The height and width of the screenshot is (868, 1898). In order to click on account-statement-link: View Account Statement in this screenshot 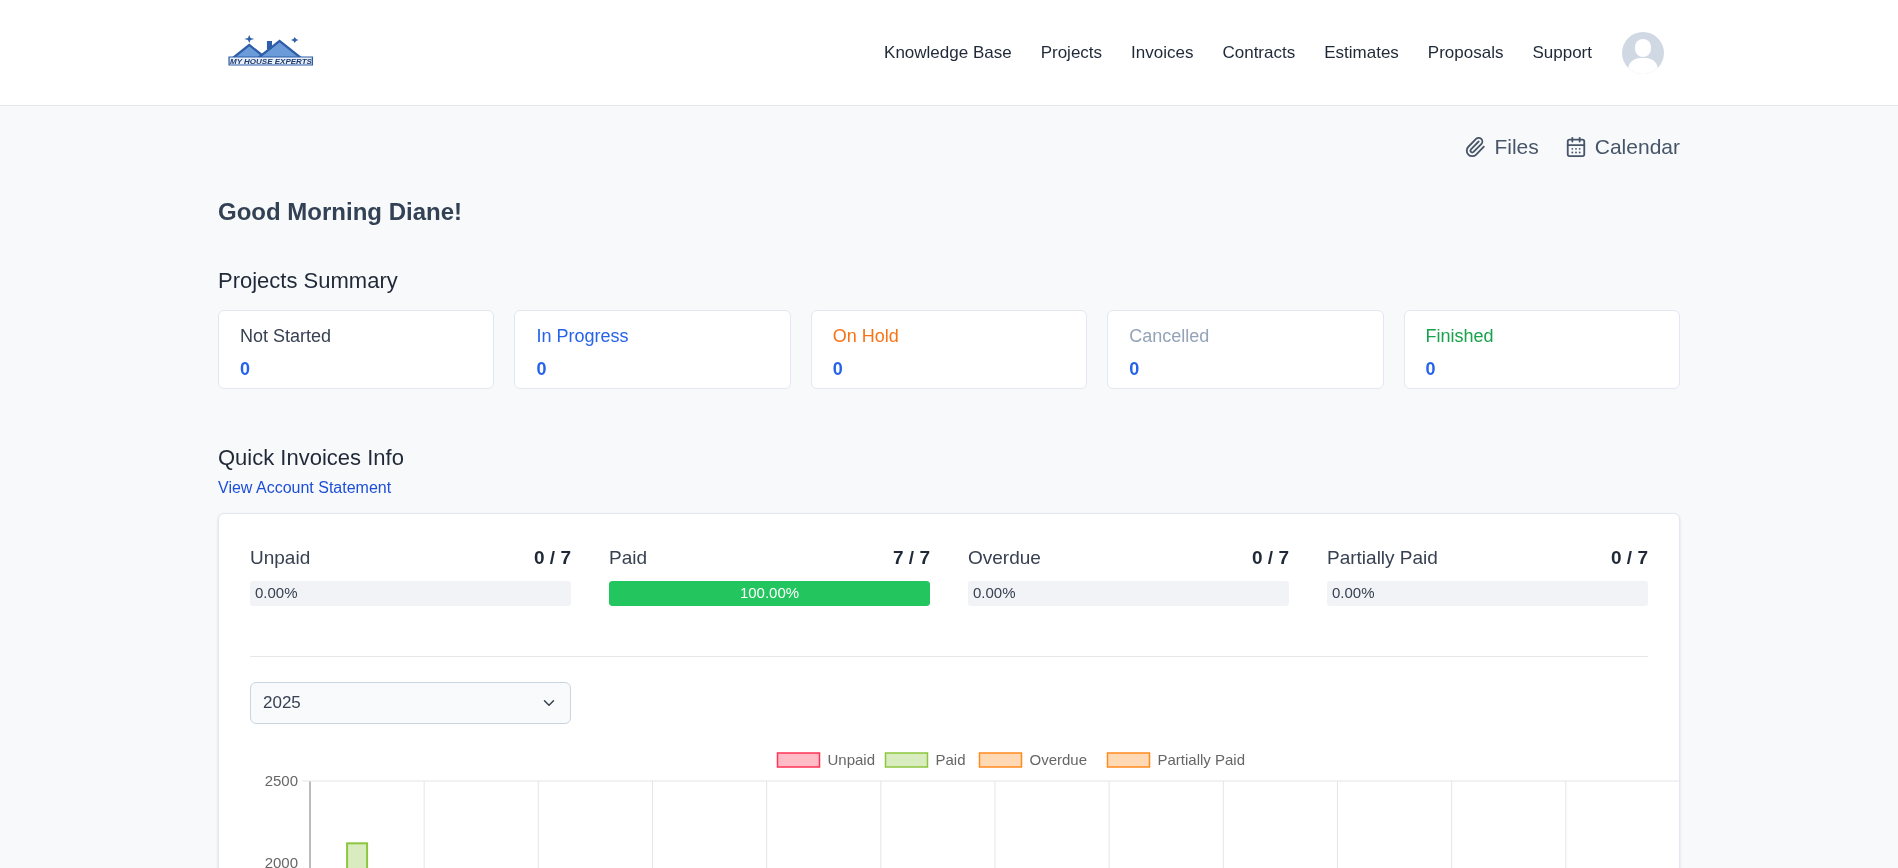, I will do `click(305, 487)`.